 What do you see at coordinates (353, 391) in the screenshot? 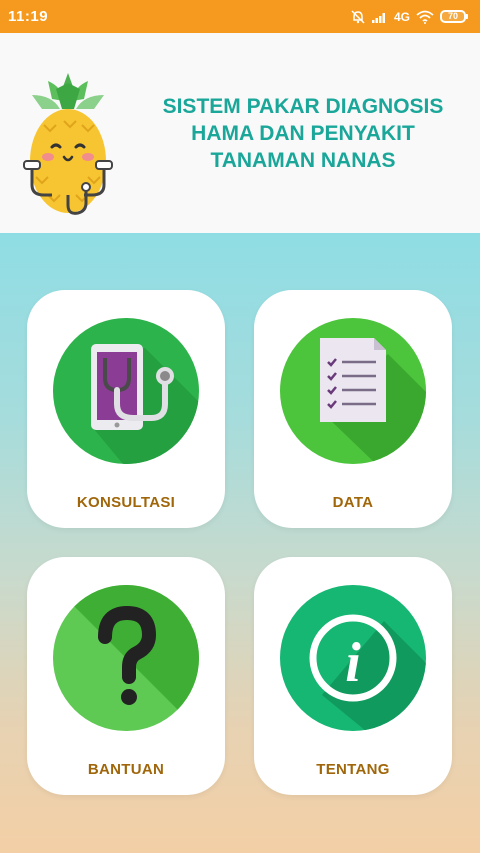
I see `checklist-document-icon` at bounding box center [353, 391].